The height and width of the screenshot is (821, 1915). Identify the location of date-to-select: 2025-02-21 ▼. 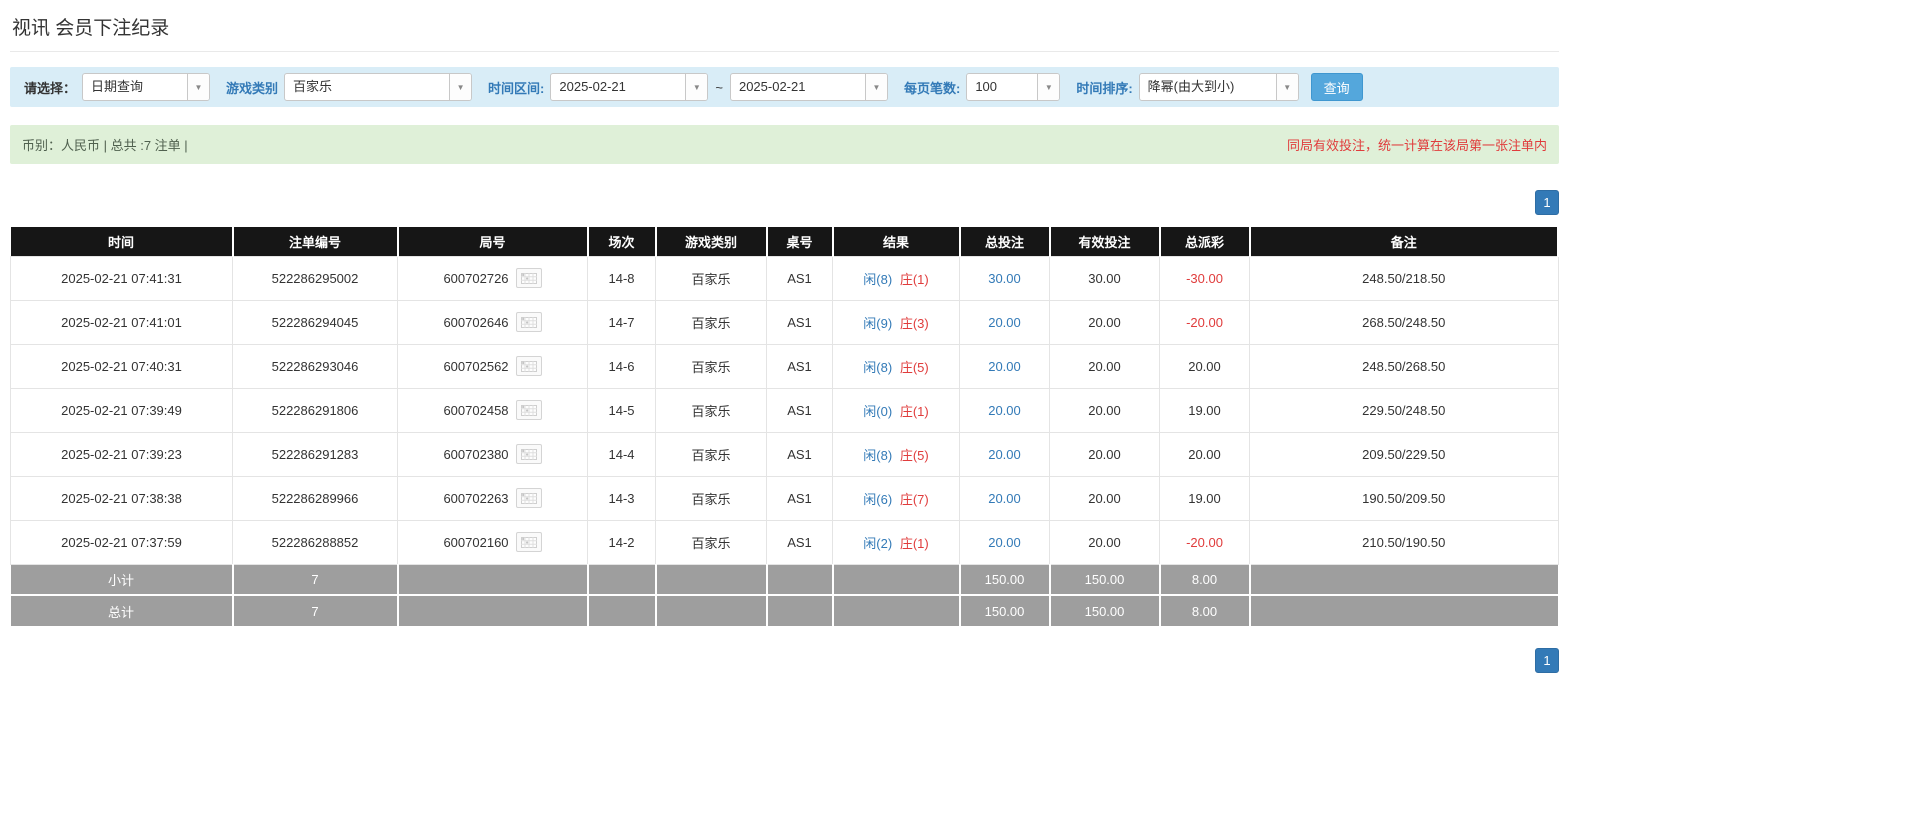
(808, 87).